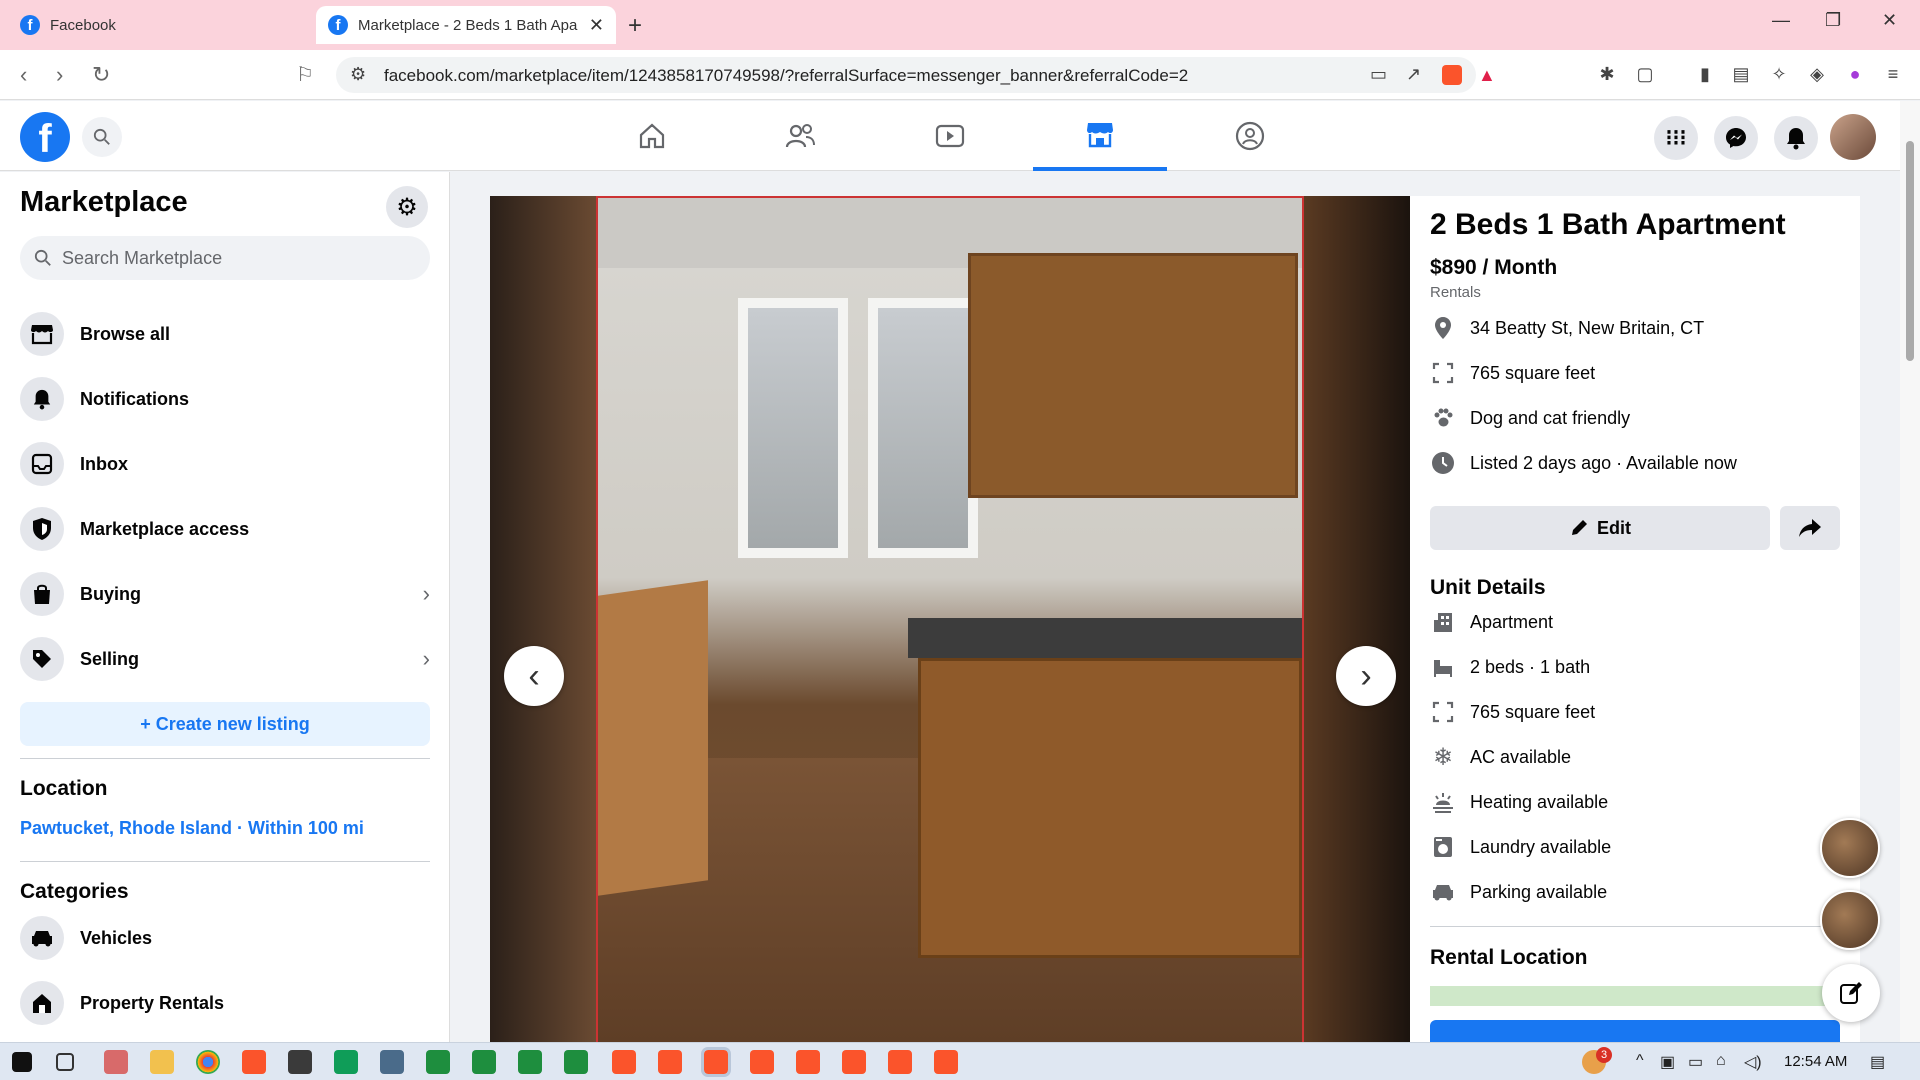 This screenshot has width=1920, height=1080. Describe the element at coordinates (1667, 1062) in the screenshot. I see `tray-app-icon: ▣` at that location.